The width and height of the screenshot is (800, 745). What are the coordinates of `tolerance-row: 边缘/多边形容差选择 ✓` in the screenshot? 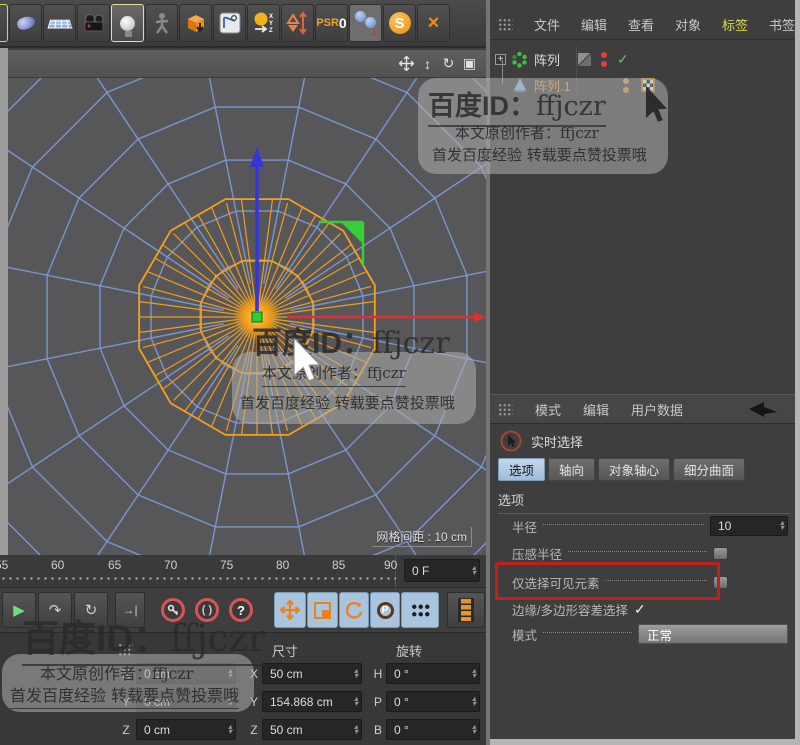 It's located at (650, 609).